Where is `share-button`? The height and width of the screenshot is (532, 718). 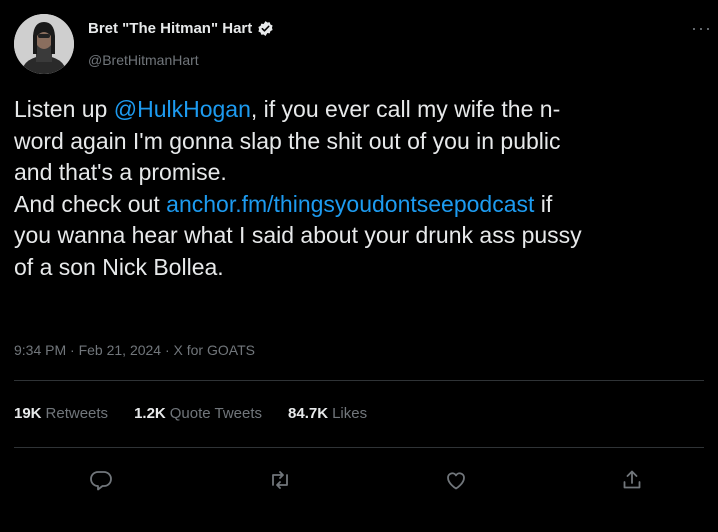 share-button is located at coordinates (632, 480).